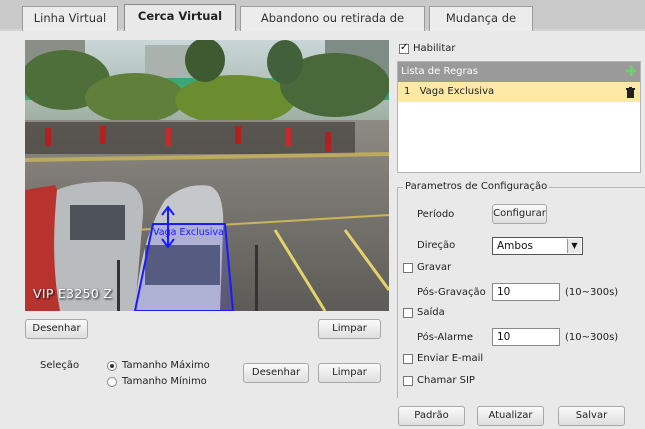  I want to click on post-alarm-range: (10~300s), so click(592, 337).